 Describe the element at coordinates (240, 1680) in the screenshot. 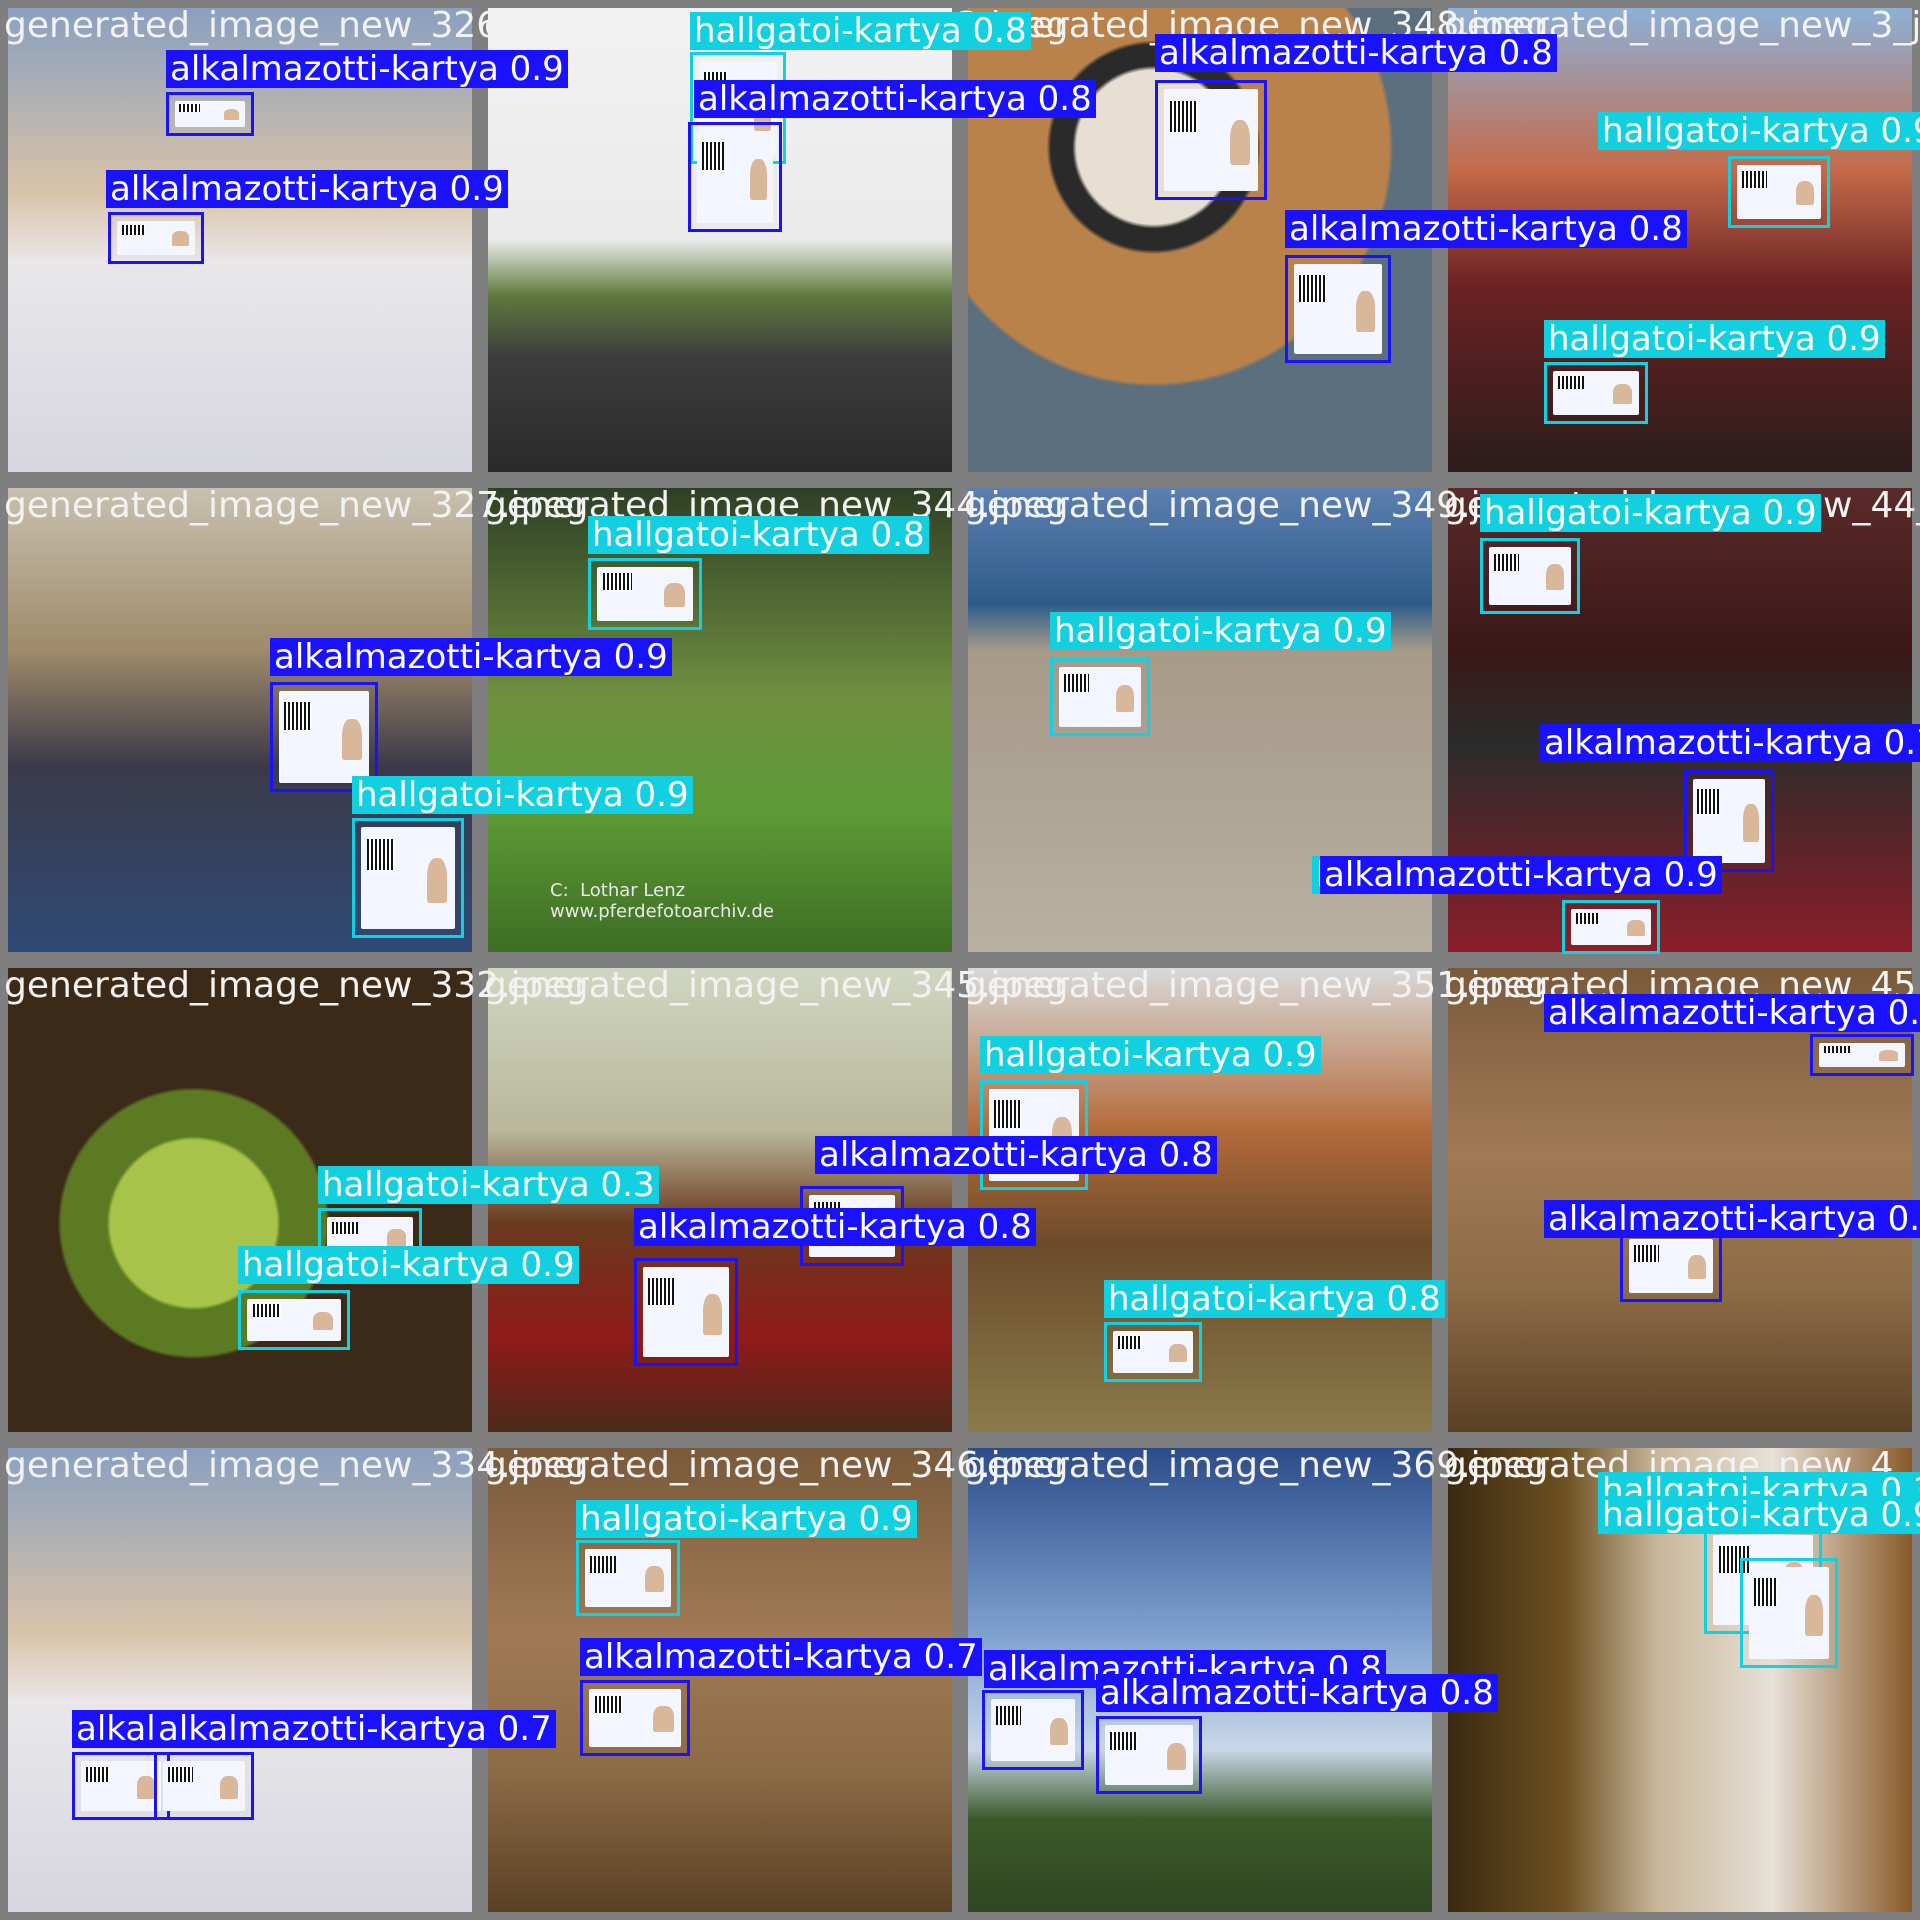

I see `tile-photo` at that location.